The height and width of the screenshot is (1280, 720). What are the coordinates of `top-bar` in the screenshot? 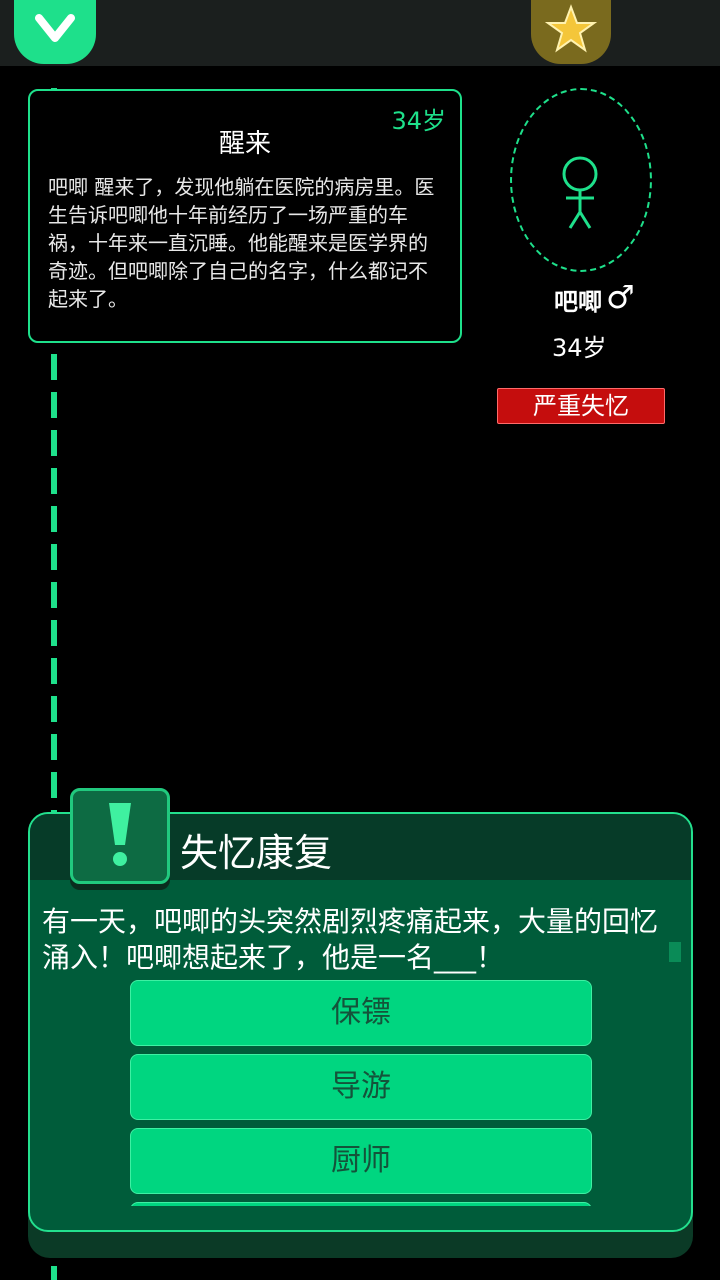 It's located at (360, 33).